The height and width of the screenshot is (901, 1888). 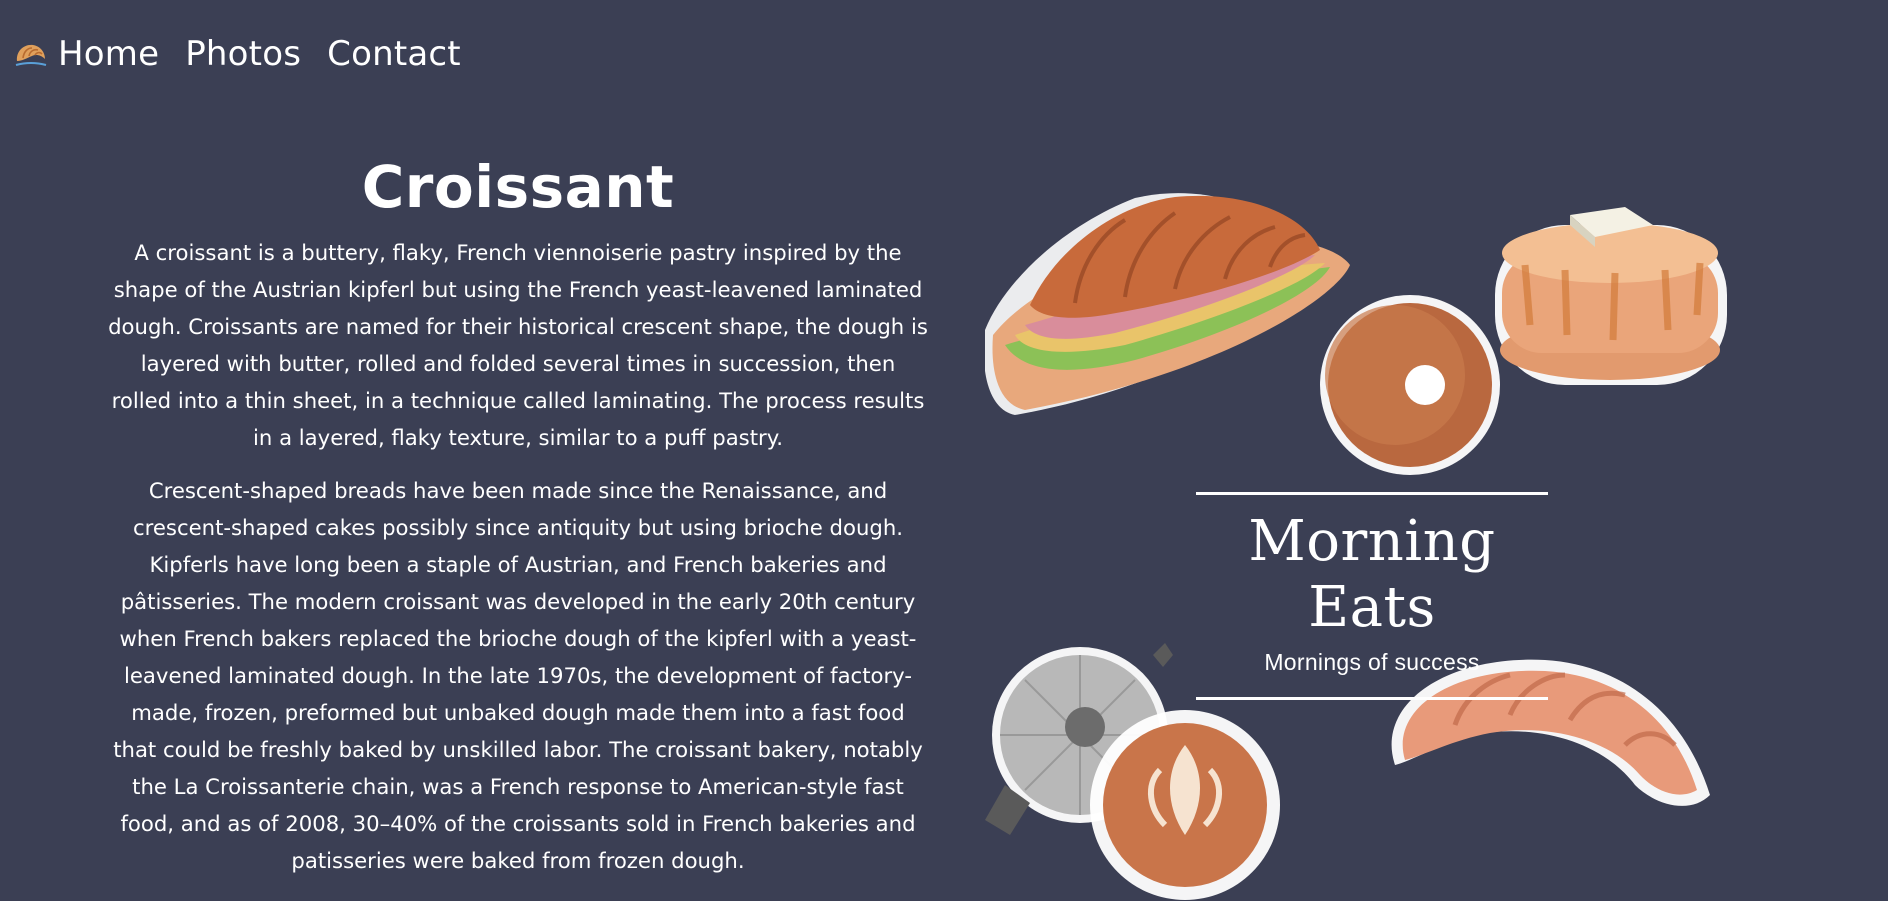 I want to click on top-nav: Home Photos Contact, so click(x=250, y=54).